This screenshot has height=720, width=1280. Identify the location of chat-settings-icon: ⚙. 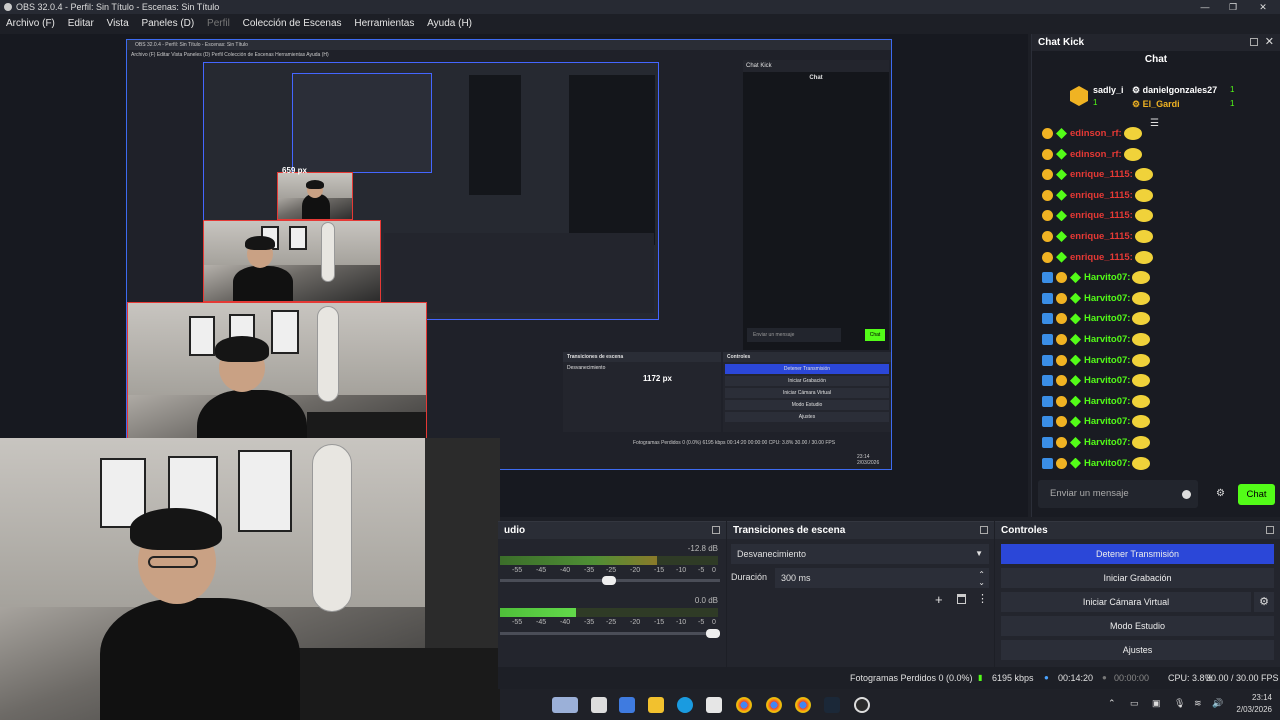
(1220, 493).